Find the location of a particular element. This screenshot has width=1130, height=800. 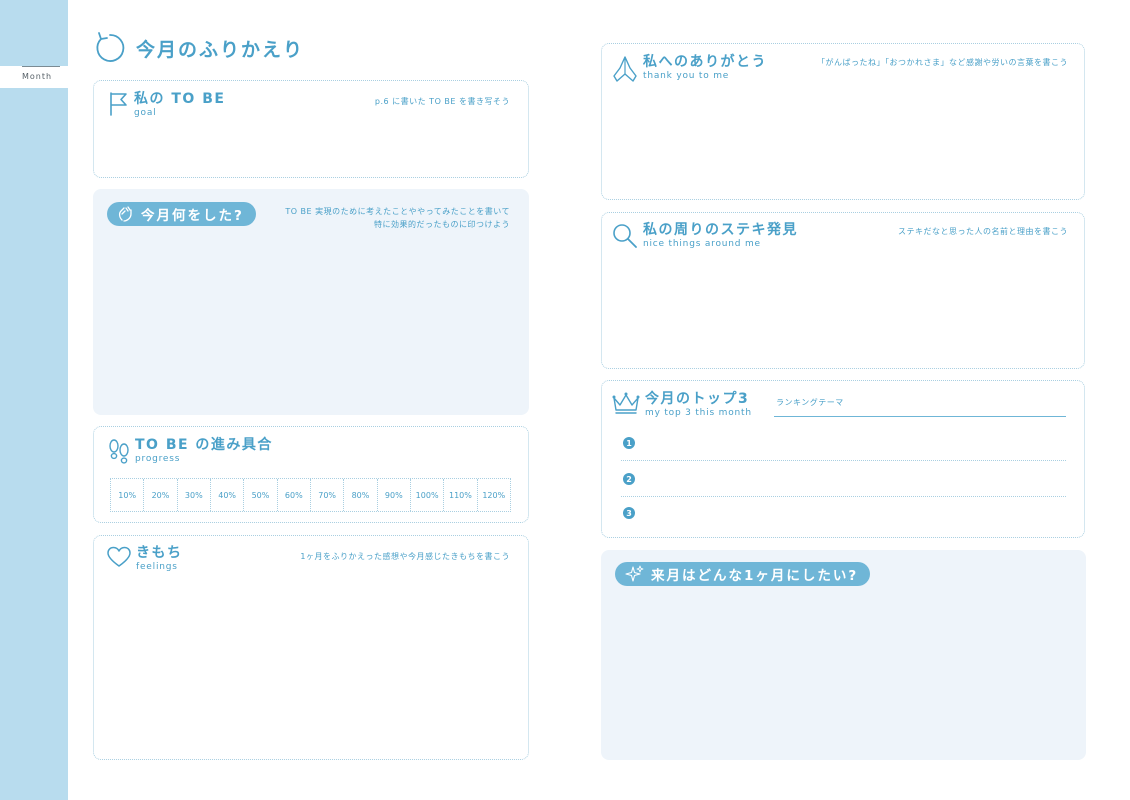

progress-cell: 40% is located at coordinates (226, 495).